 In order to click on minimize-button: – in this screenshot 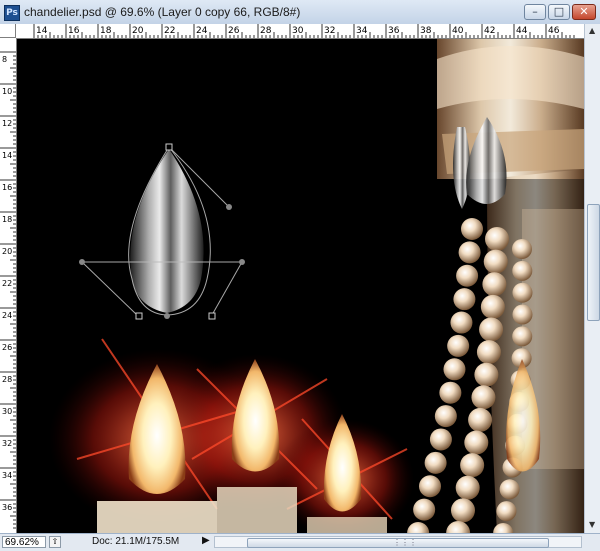, I will do `click(535, 12)`.